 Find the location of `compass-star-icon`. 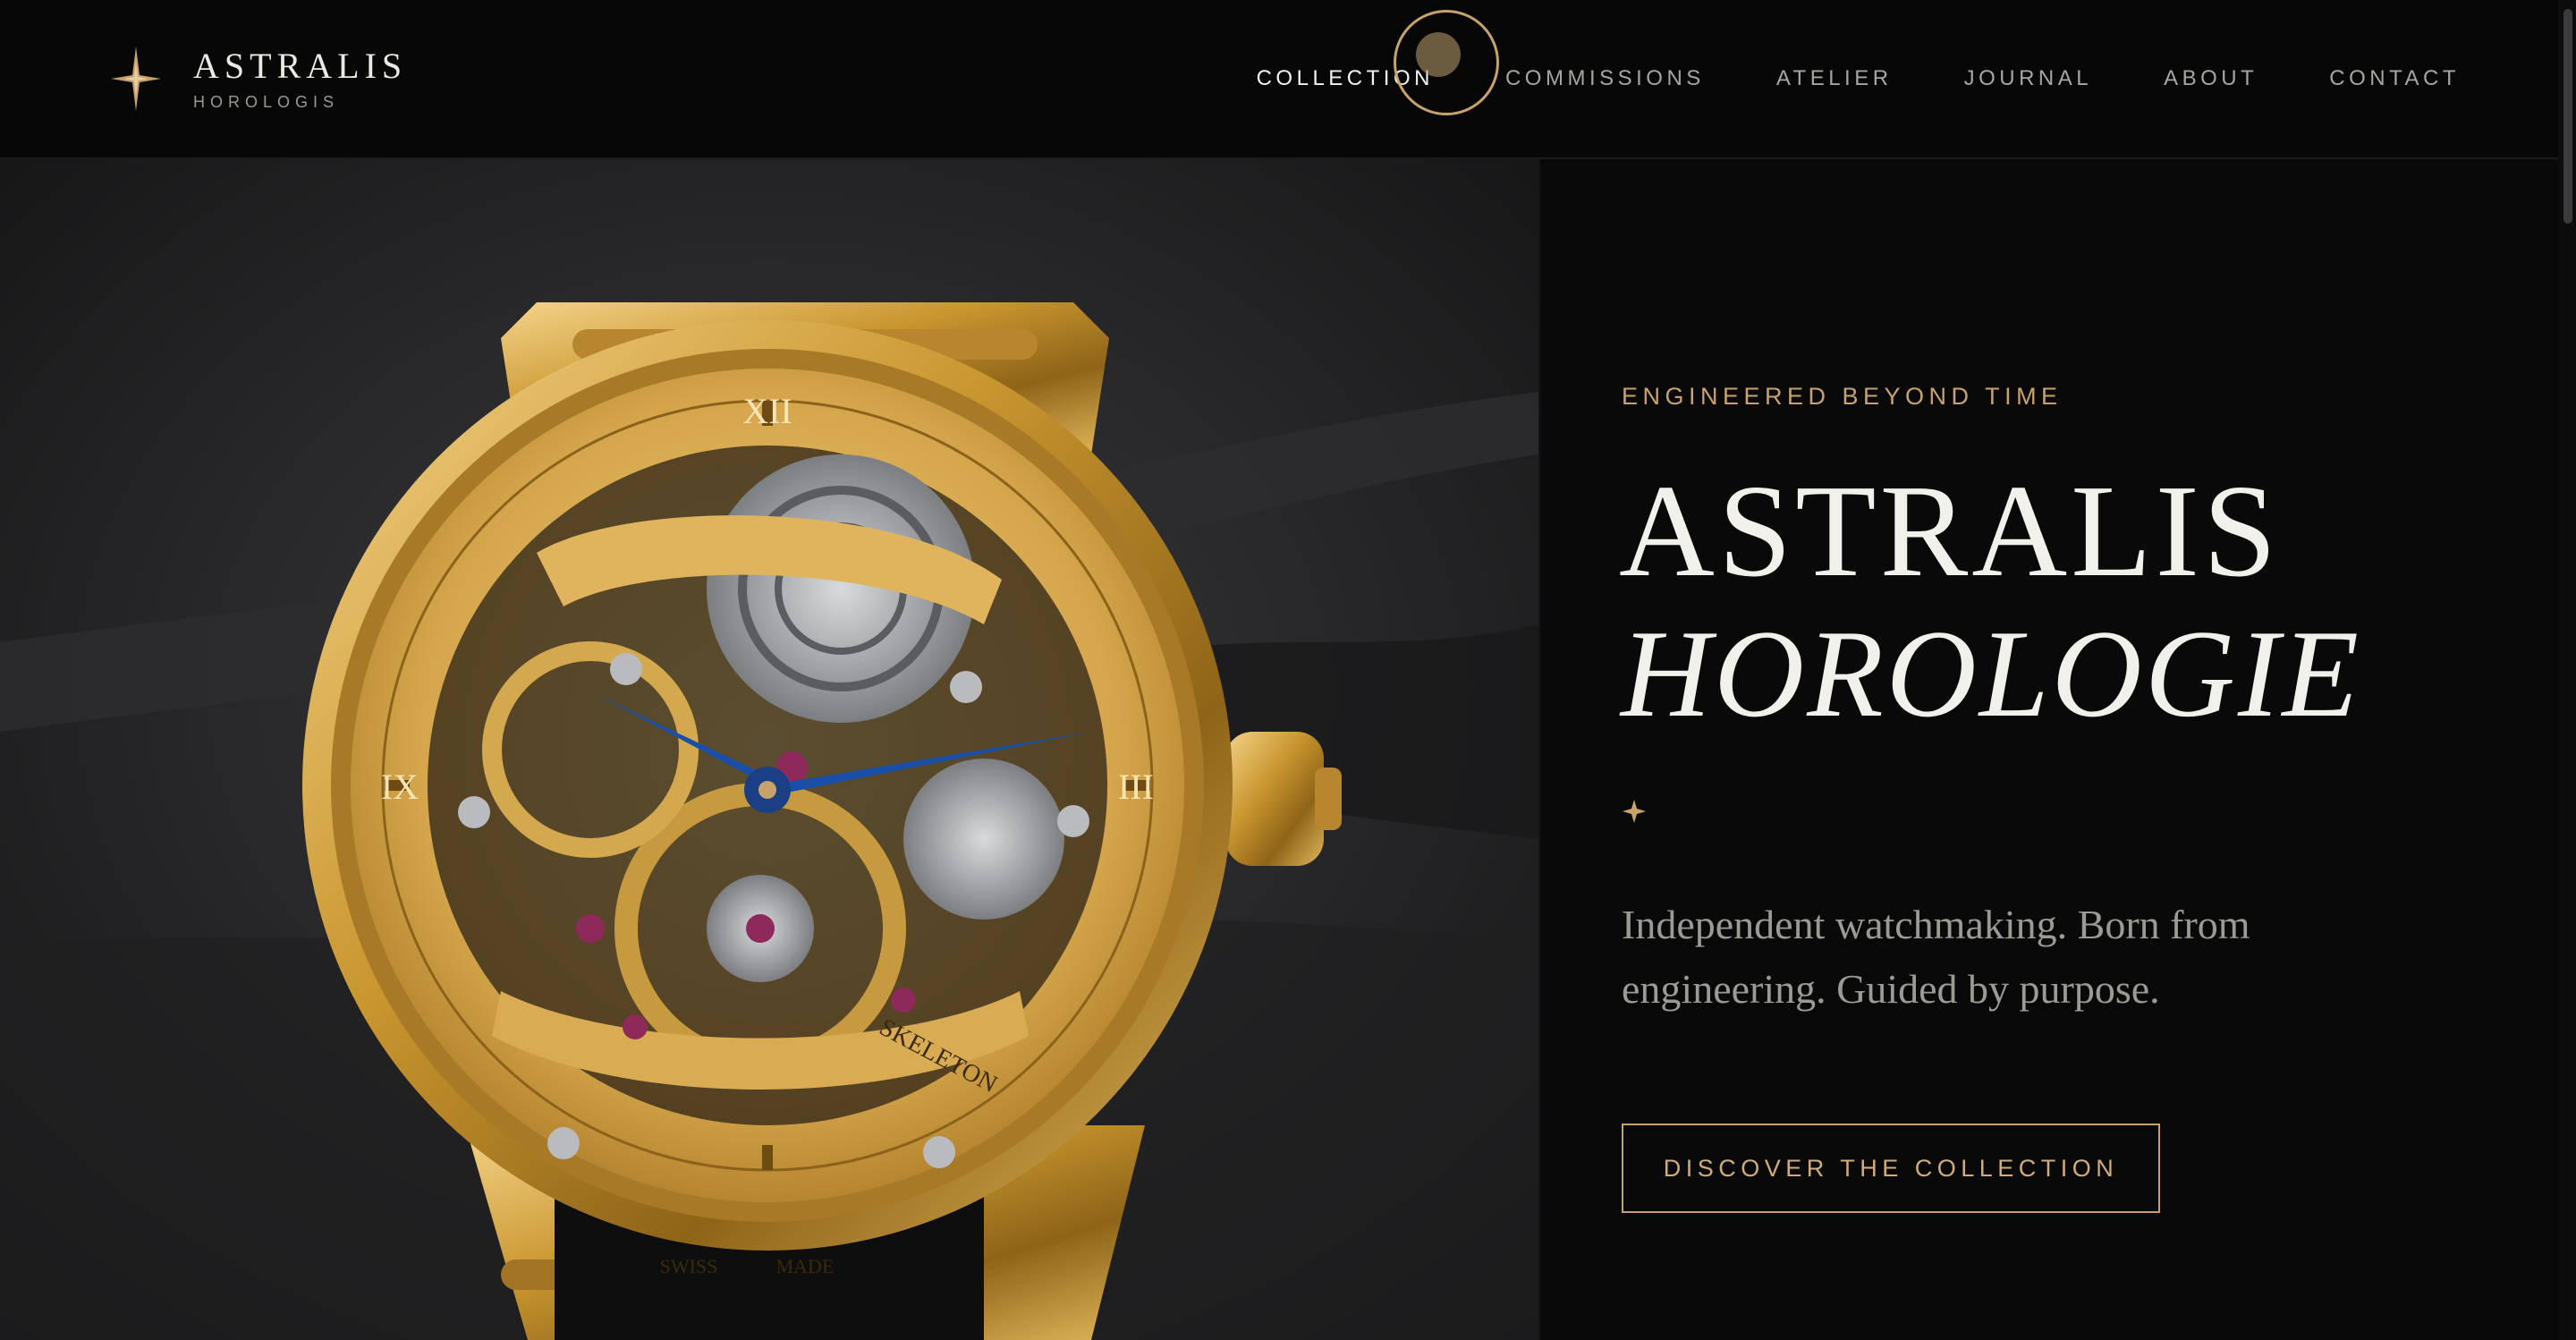

compass-star-icon is located at coordinates (136, 79).